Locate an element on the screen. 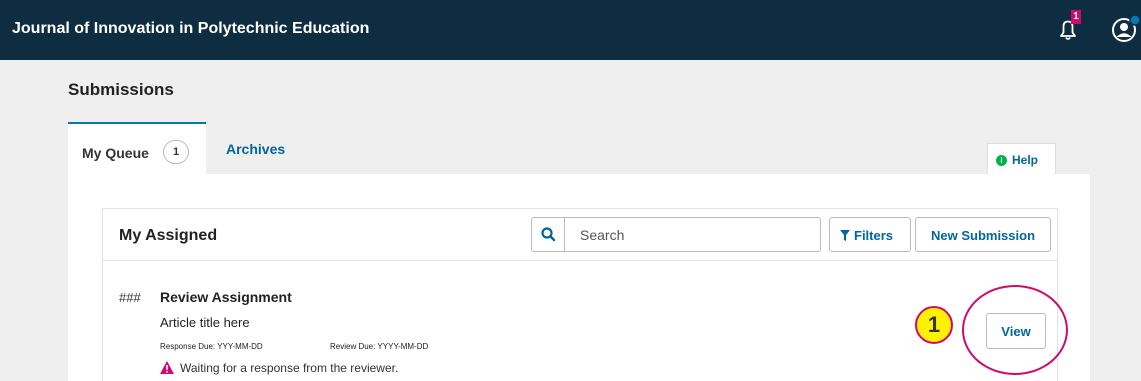 This screenshot has width=1141, height=381. page-title: Submissions is located at coordinates (121, 89).